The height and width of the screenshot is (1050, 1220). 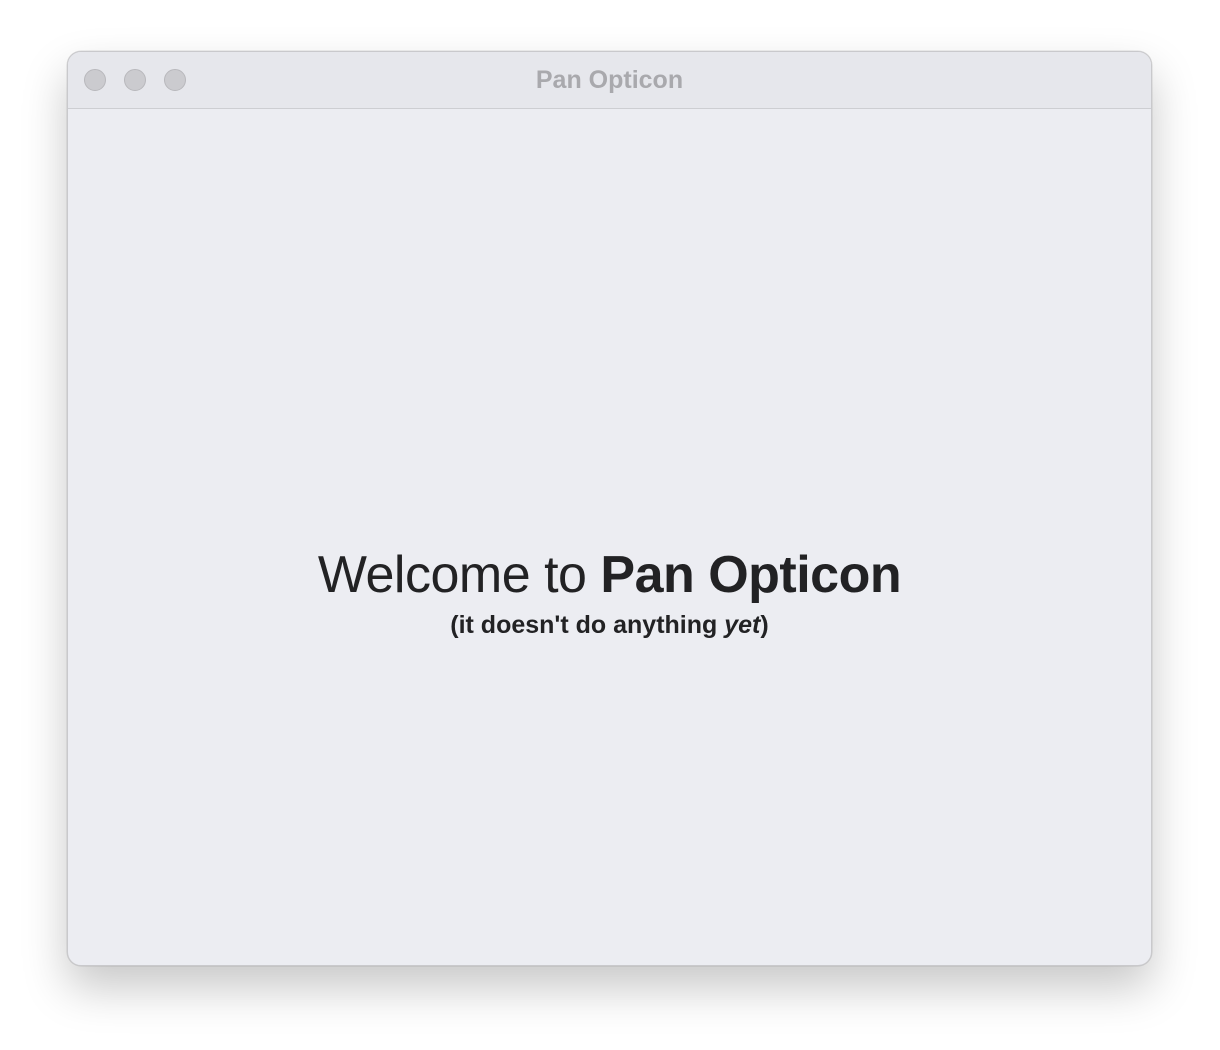 I want to click on title-bar: Pan Opticon, so click(x=609, y=80).